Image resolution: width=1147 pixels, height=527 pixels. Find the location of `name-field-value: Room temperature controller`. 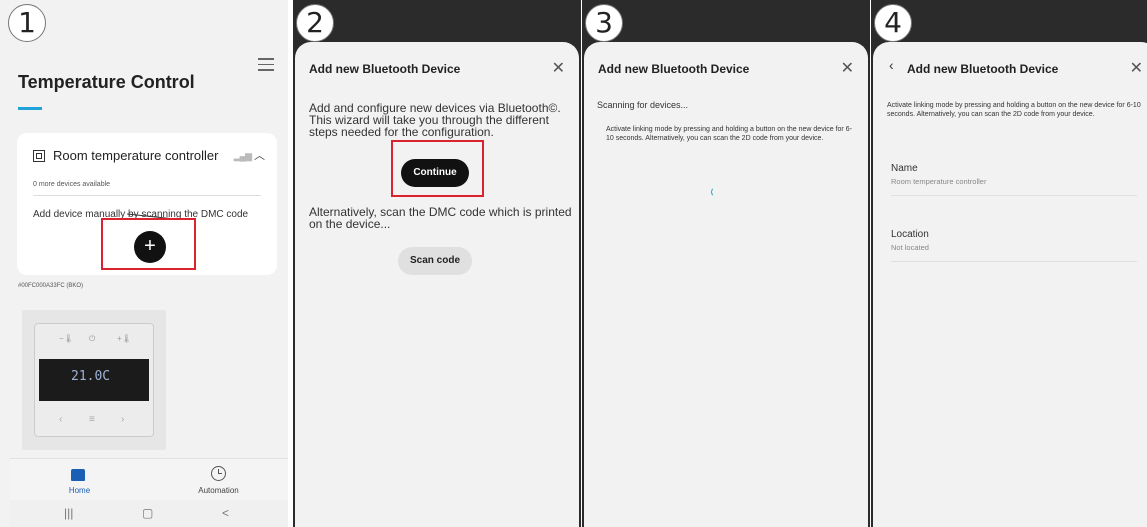

name-field-value: Room temperature controller is located at coordinates (939, 181).